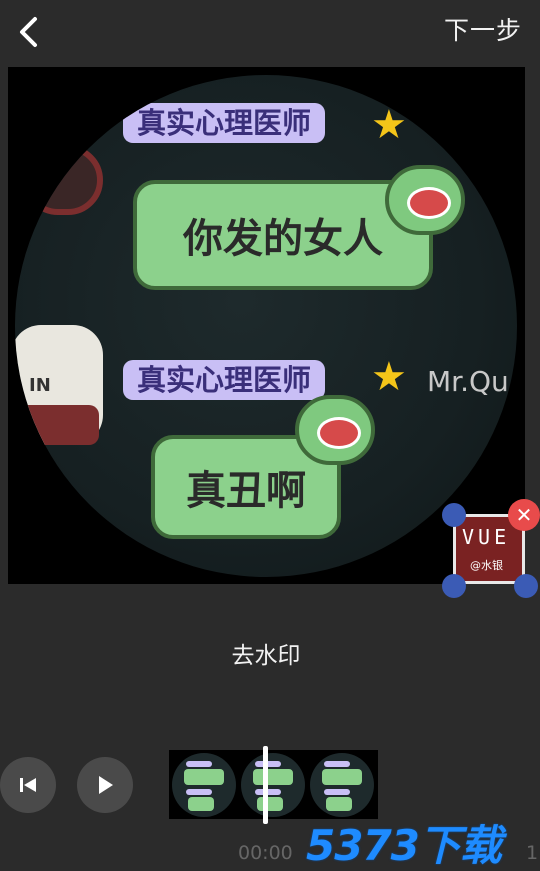  What do you see at coordinates (486, 565) in the screenshot?
I see `watermark-subtext: @水银` at bounding box center [486, 565].